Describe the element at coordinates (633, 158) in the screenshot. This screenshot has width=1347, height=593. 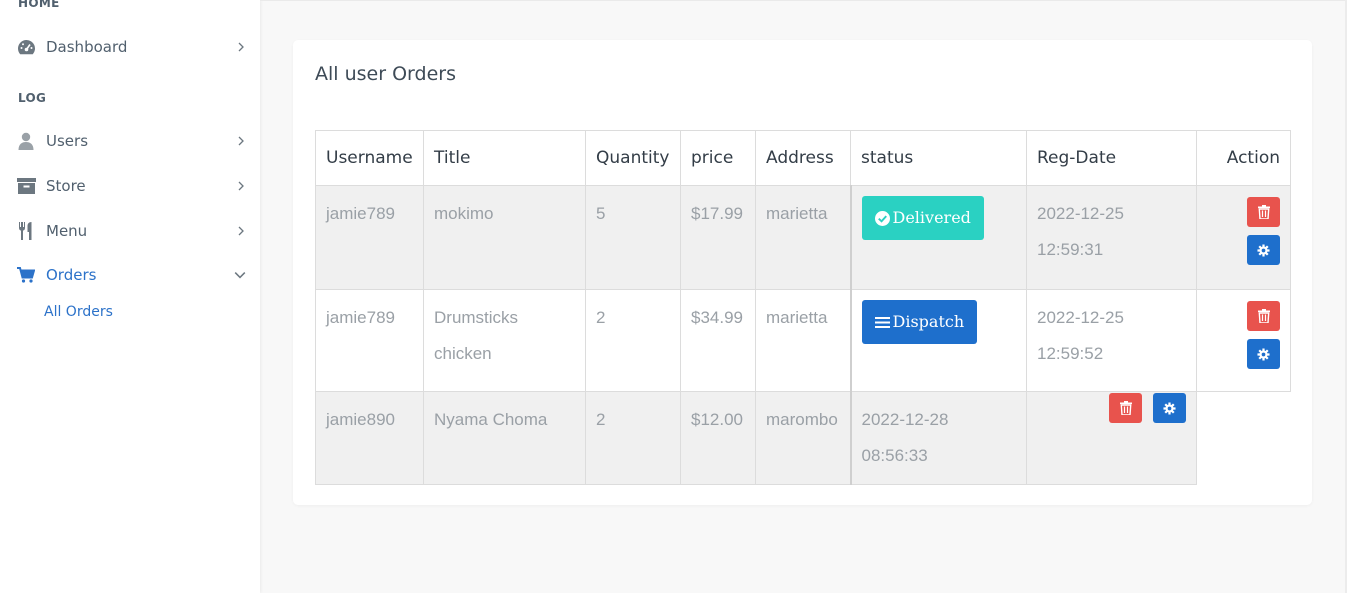
I see `header-quantity: Quantity` at that location.